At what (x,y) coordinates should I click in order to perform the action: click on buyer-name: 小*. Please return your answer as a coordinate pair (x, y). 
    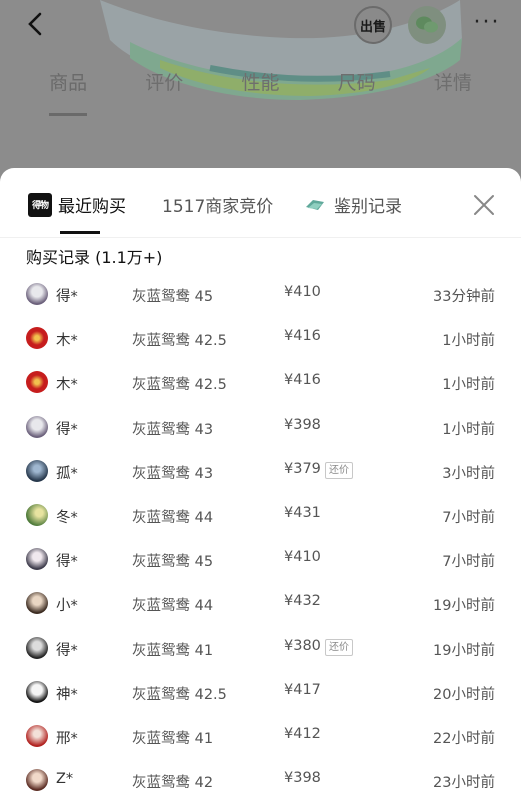
    Looking at the image, I should click on (67, 606).